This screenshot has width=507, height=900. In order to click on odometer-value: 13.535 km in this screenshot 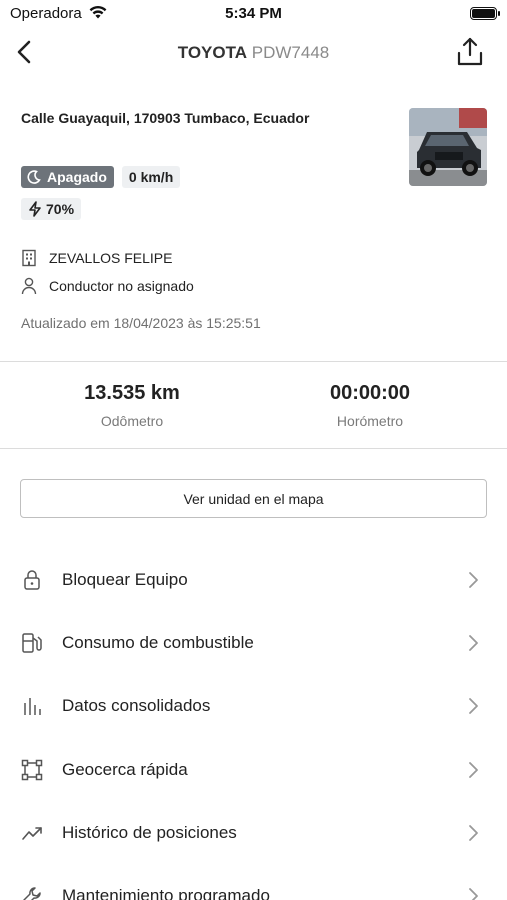, I will do `click(132, 393)`.